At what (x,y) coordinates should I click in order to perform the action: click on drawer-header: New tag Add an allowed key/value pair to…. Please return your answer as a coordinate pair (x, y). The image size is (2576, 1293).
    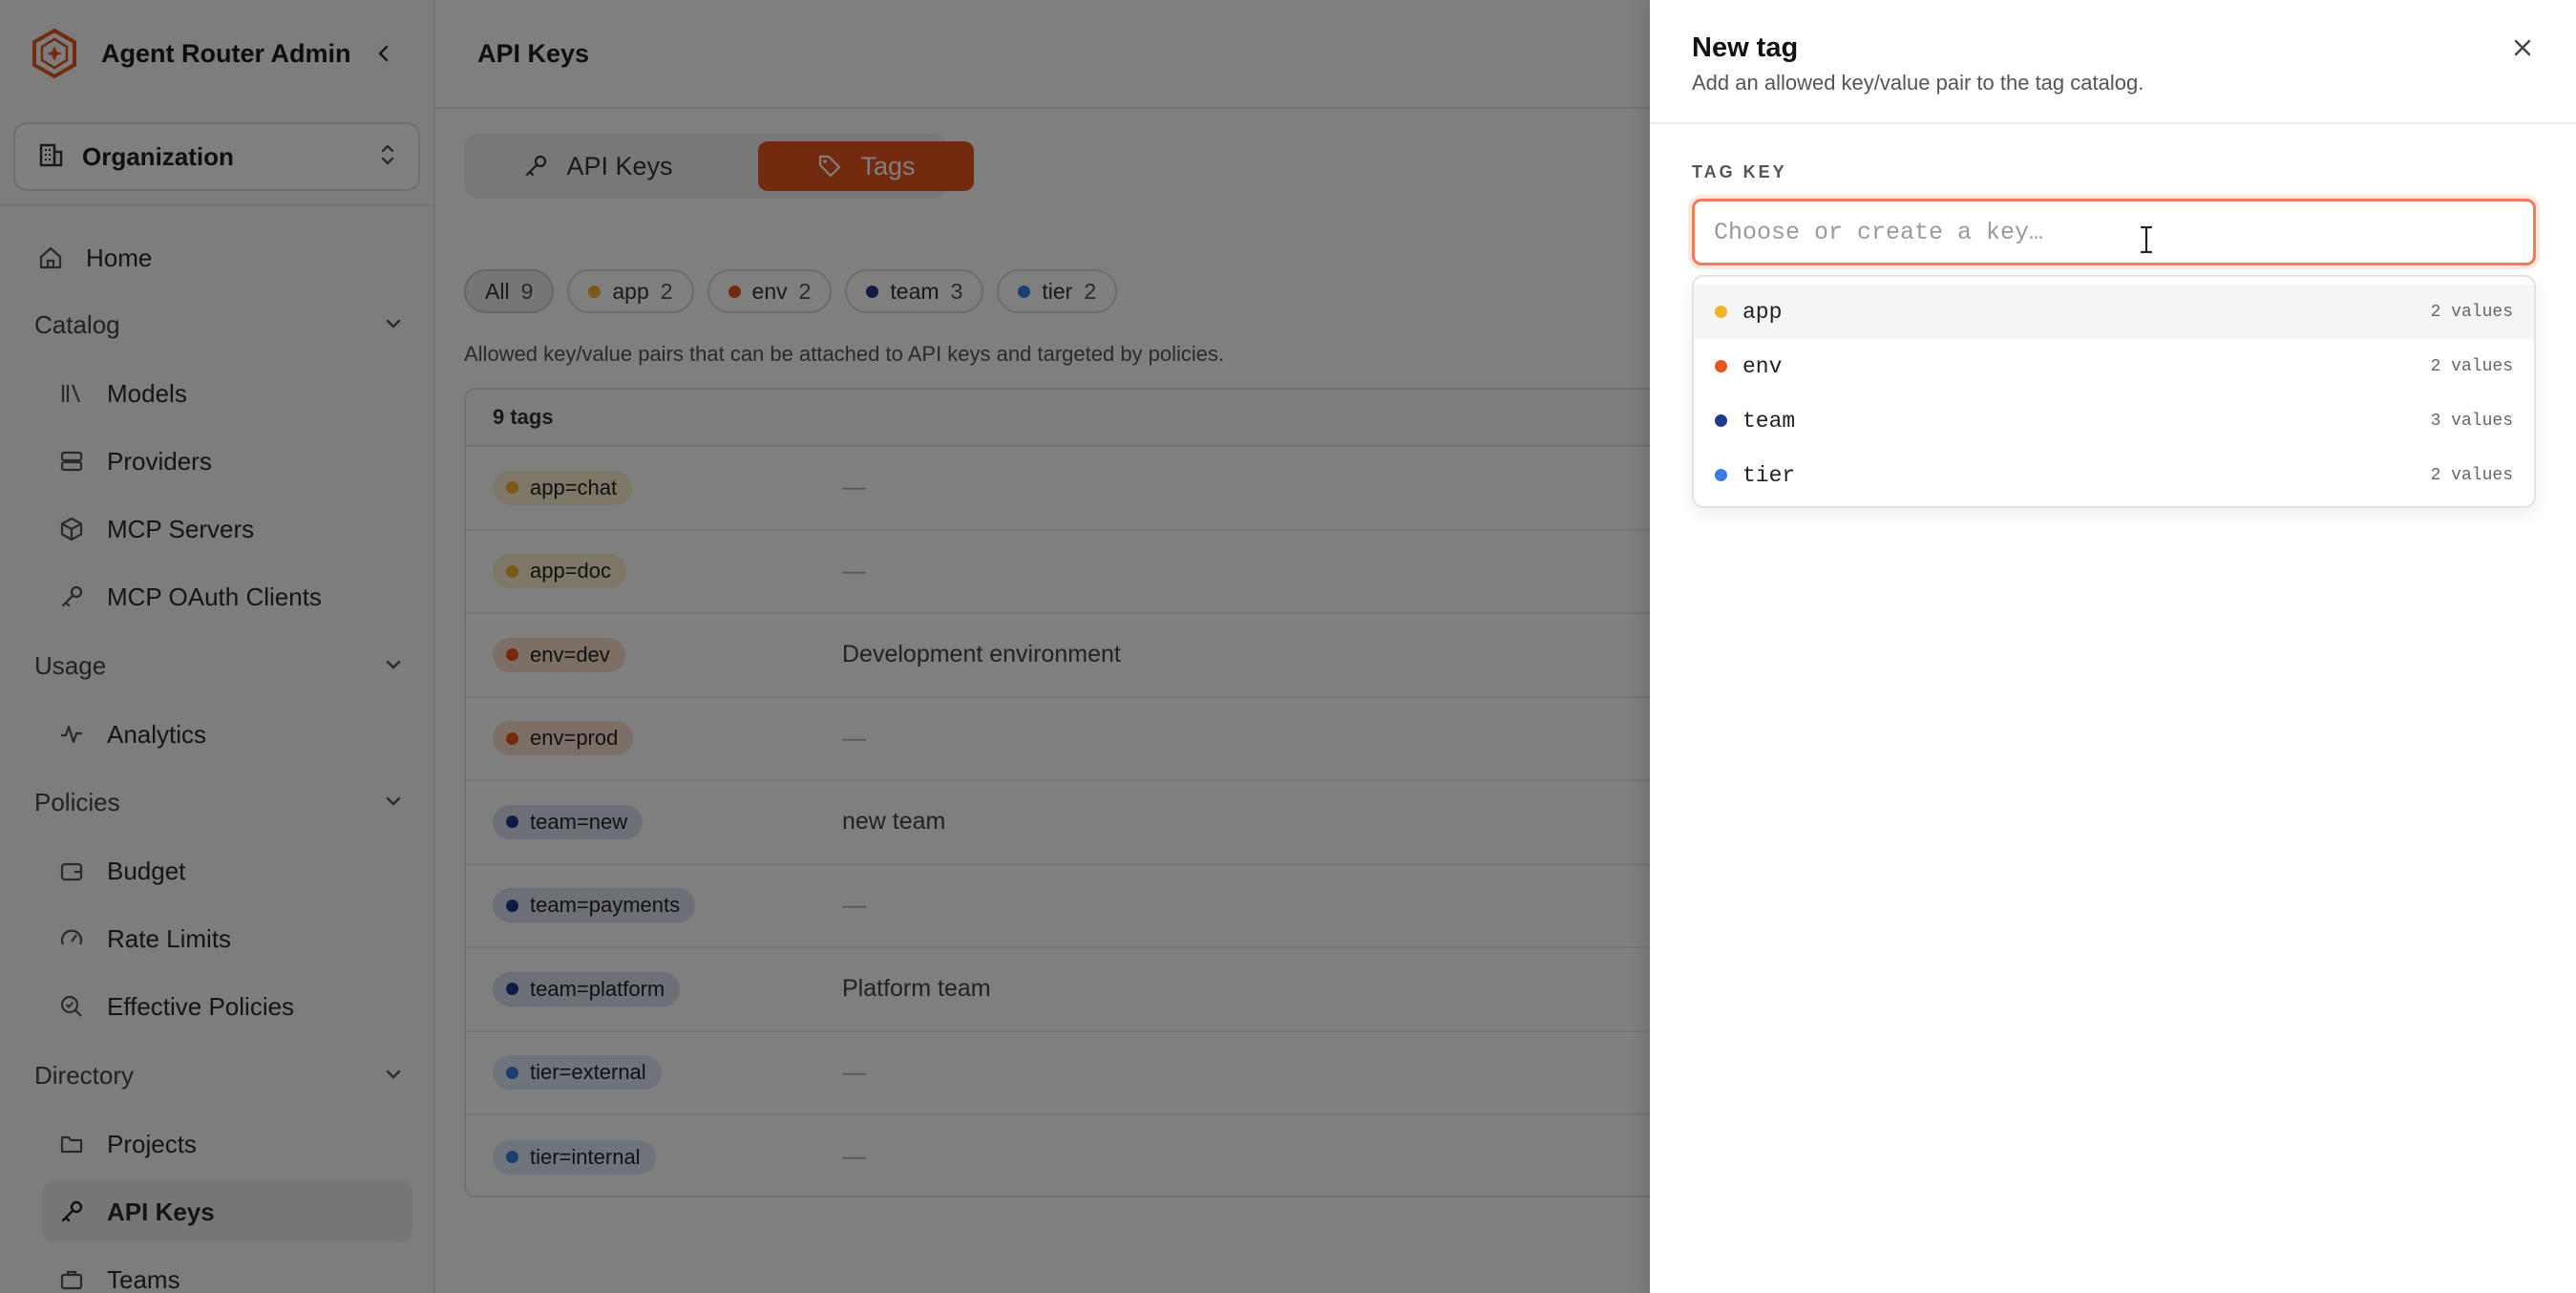
    Looking at the image, I should click on (2113, 62).